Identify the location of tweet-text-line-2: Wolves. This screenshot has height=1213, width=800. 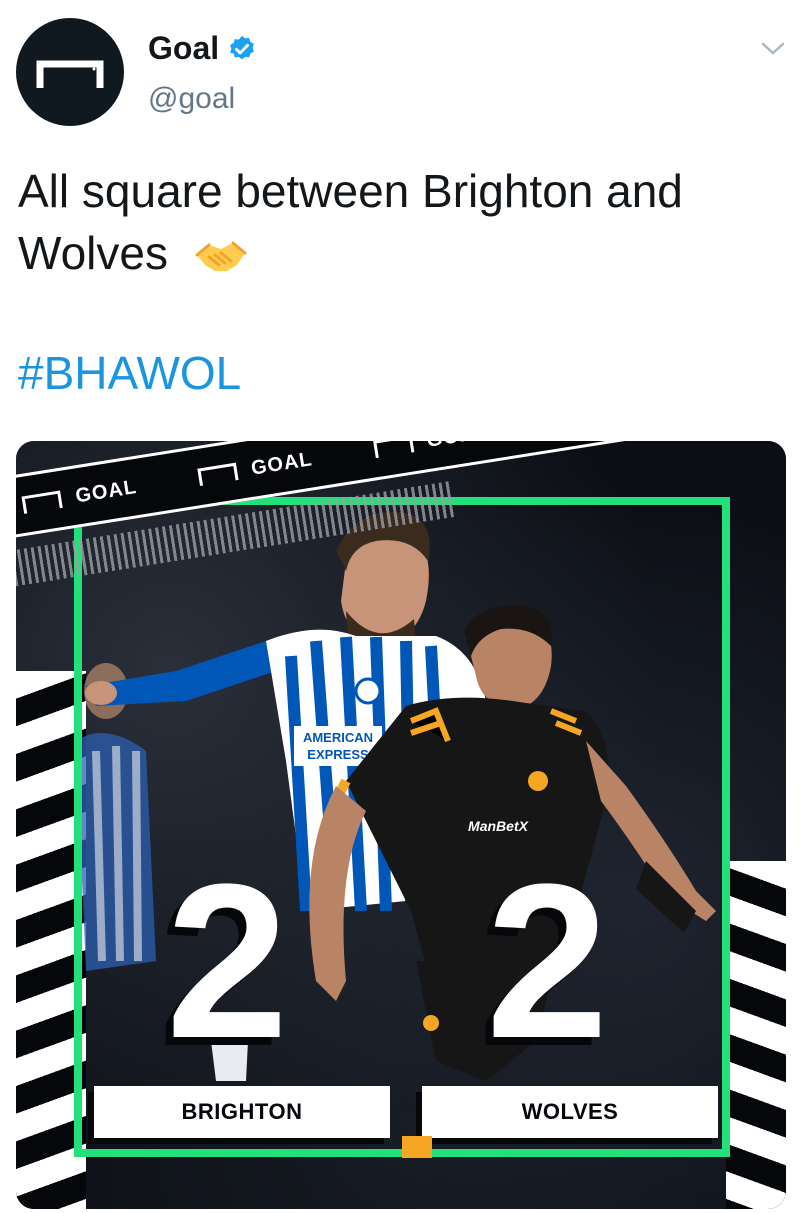
(93, 253).